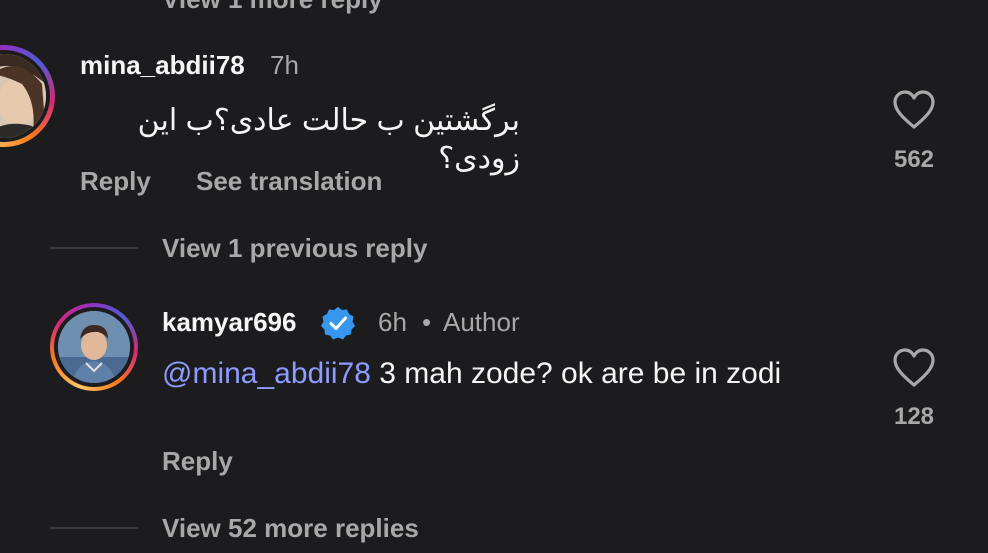 This screenshot has width=988, height=553. What do you see at coordinates (392, 322) in the screenshot?
I see `reply-timestamp: 6h` at bounding box center [392, 322].